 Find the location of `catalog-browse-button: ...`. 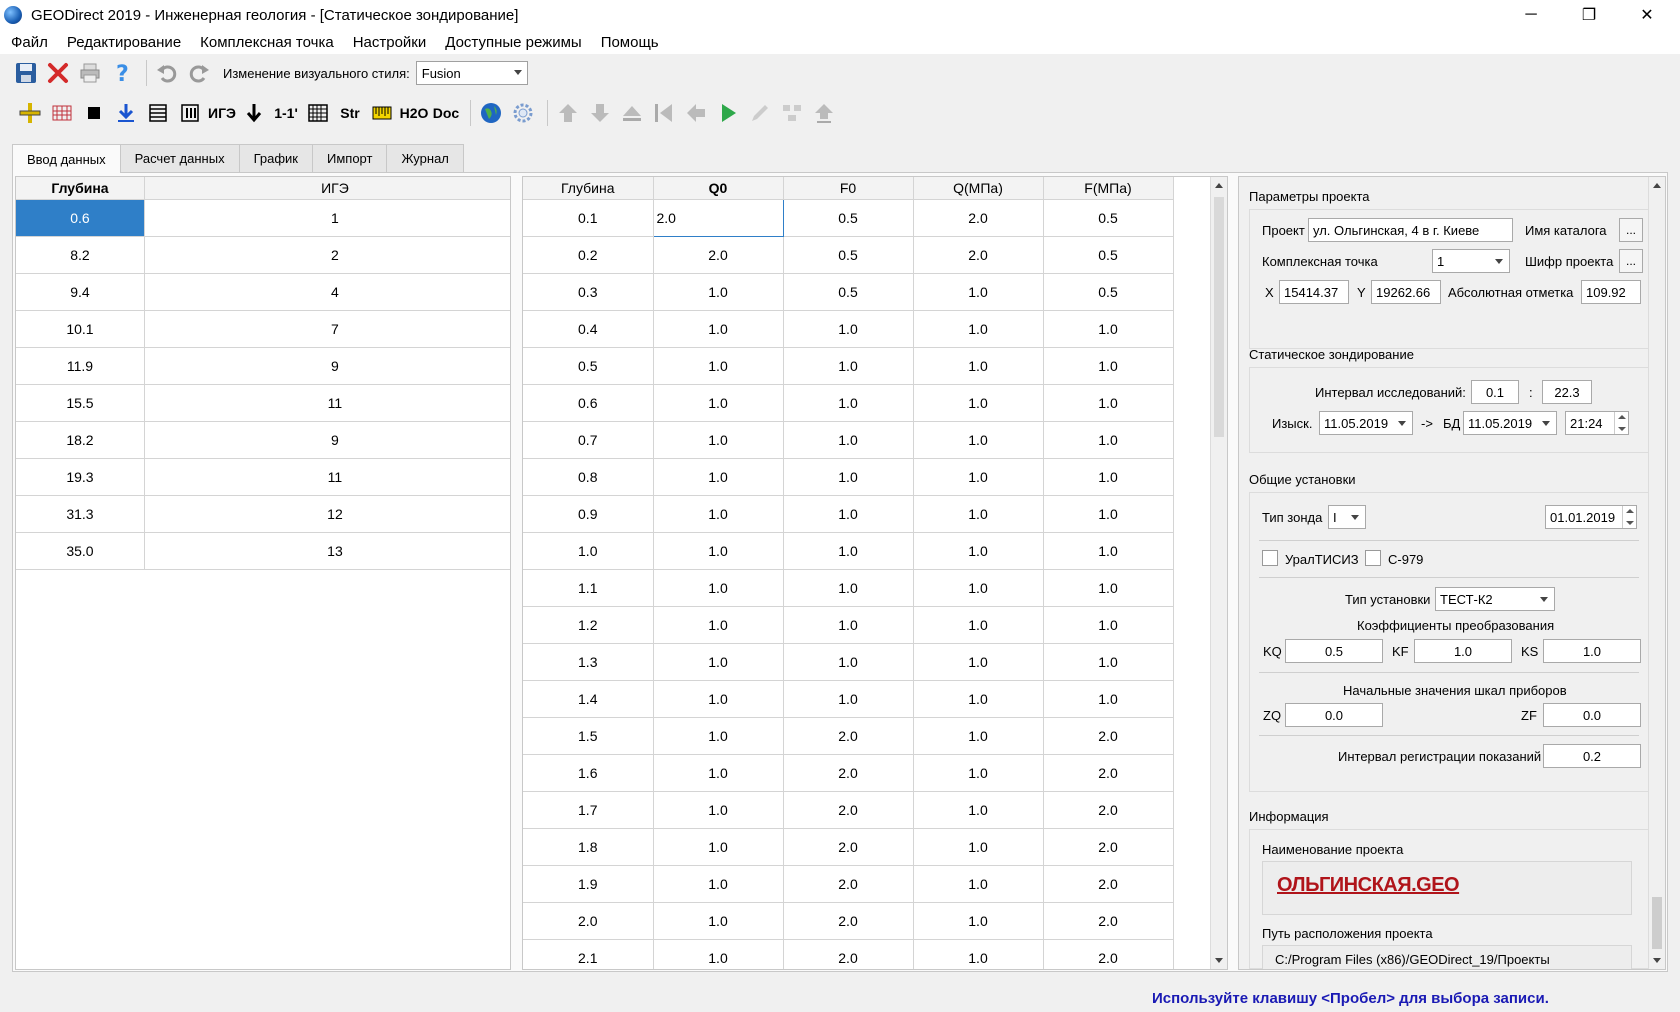

catalog-browse-button: ... is located at coordinates (1631, 230).